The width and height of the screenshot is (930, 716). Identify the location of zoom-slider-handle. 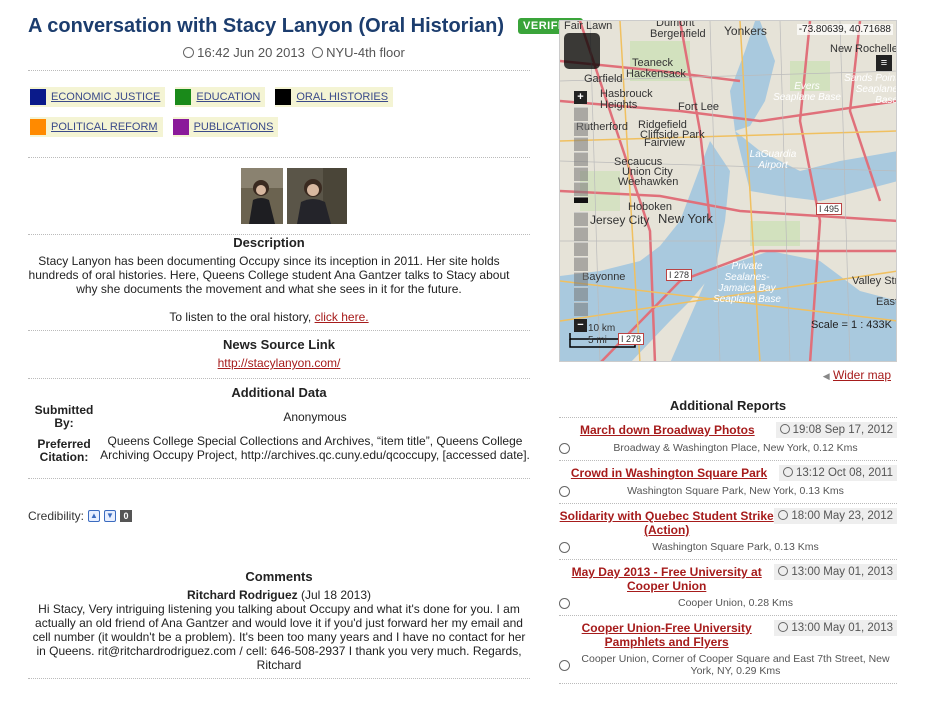
(581, 200).